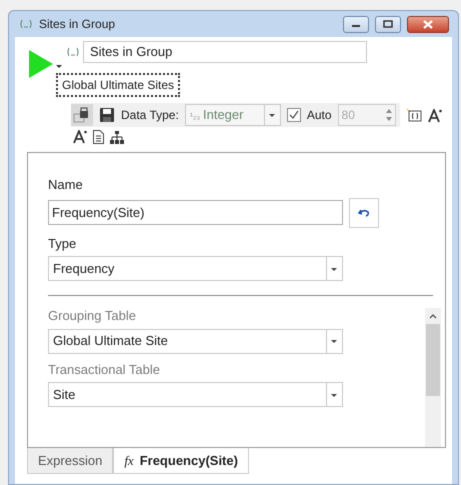  Describe the element at coordinates (107, 115) in the screenshot. I see `save-icon` at that location.